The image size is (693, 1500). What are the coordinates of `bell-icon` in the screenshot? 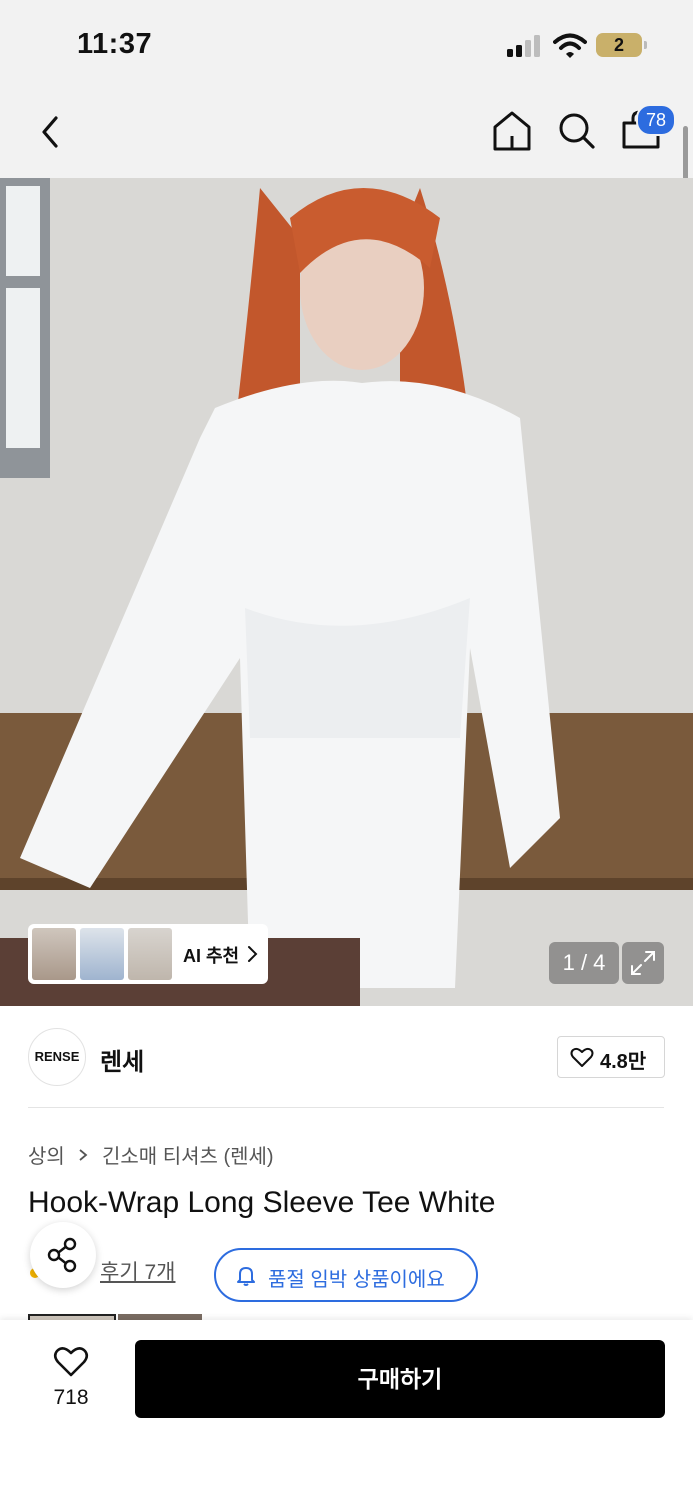 It's located at (246, 1276).